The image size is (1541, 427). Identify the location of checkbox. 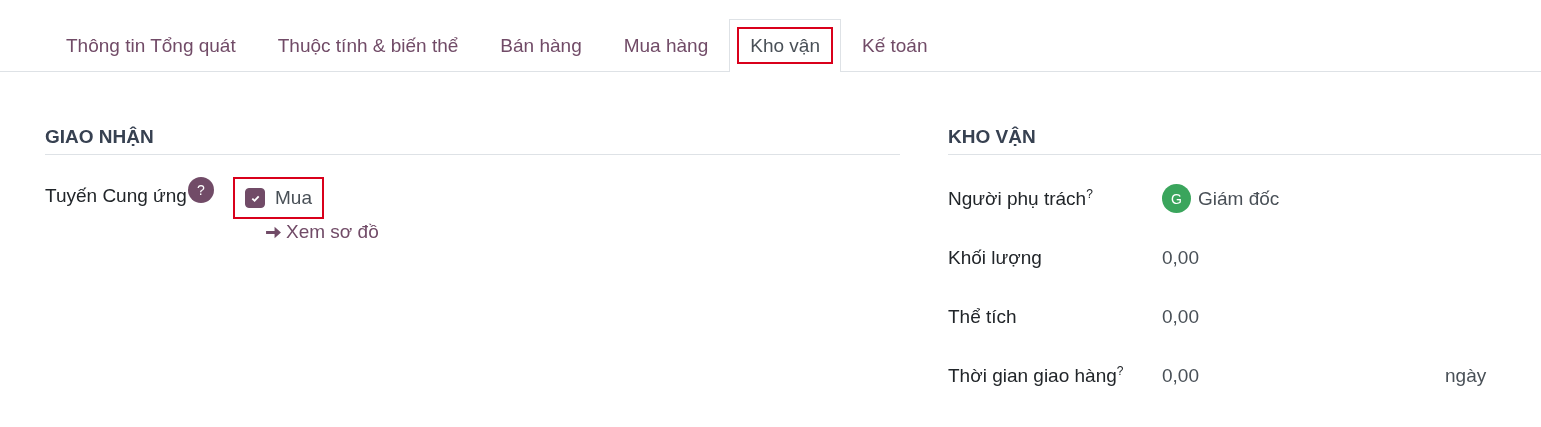
(255, 198).